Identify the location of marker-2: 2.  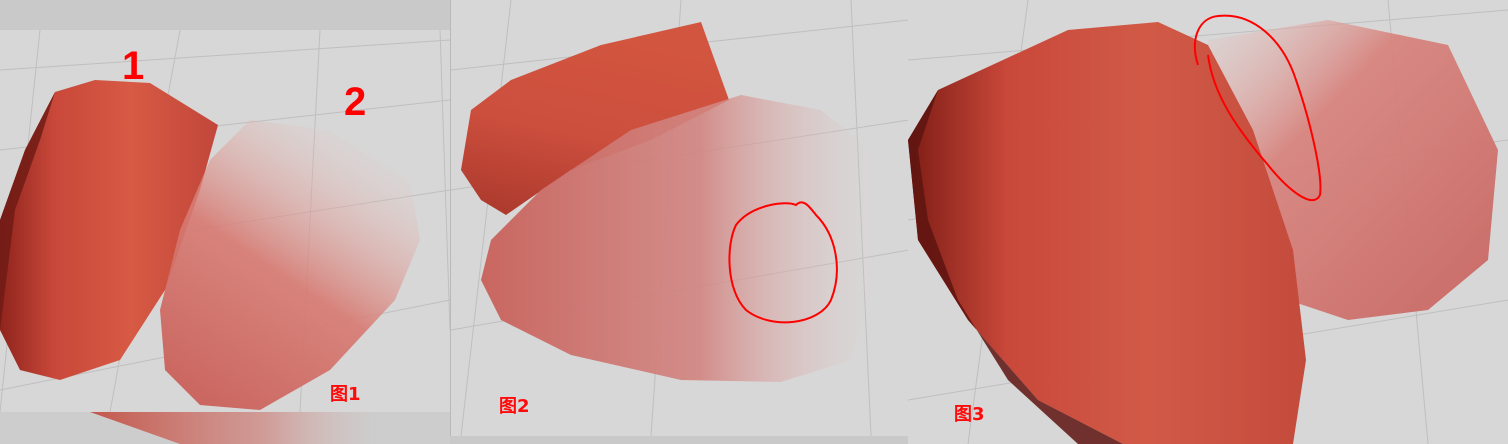
(355, 102).